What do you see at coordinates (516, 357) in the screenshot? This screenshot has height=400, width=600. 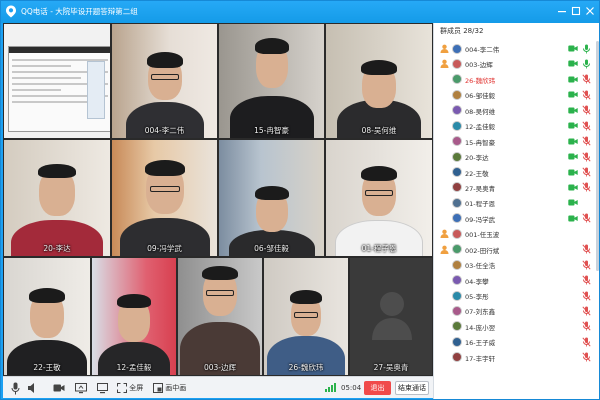 I see `member-row: 17-丰宇轩` at bounding box center [516, 357].